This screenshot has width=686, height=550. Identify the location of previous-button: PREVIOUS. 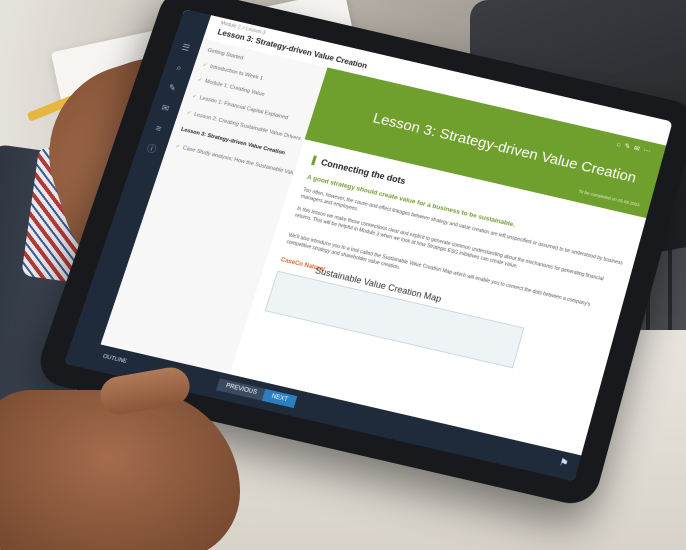
(241, 389).